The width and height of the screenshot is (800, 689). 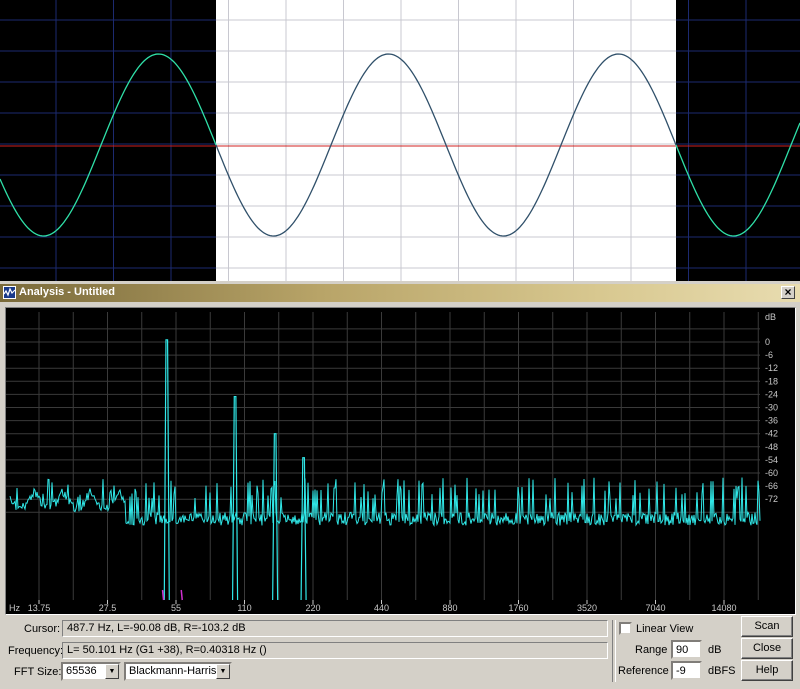 What do you see at coordinates (771, 381) in the screenshot?
I see `y-tick-label: -18` at bounding box center [771, 381].